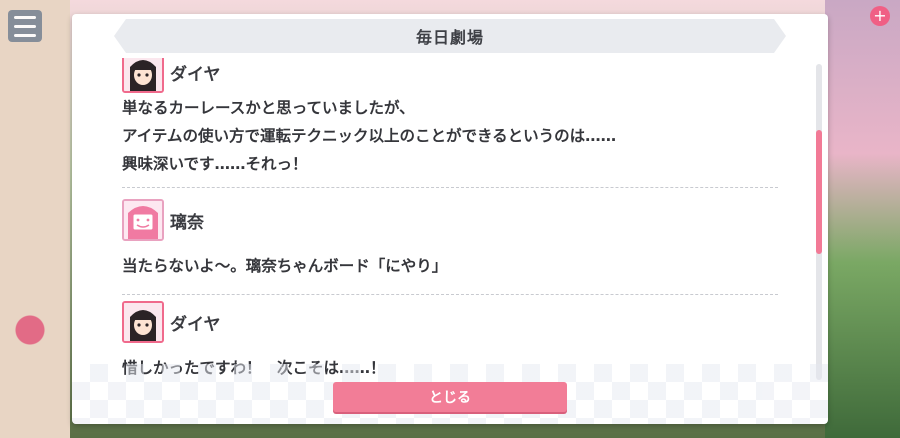 The width and height of the screenshot is (900, 438). I want to click on menu-icon, so click(25, 26).